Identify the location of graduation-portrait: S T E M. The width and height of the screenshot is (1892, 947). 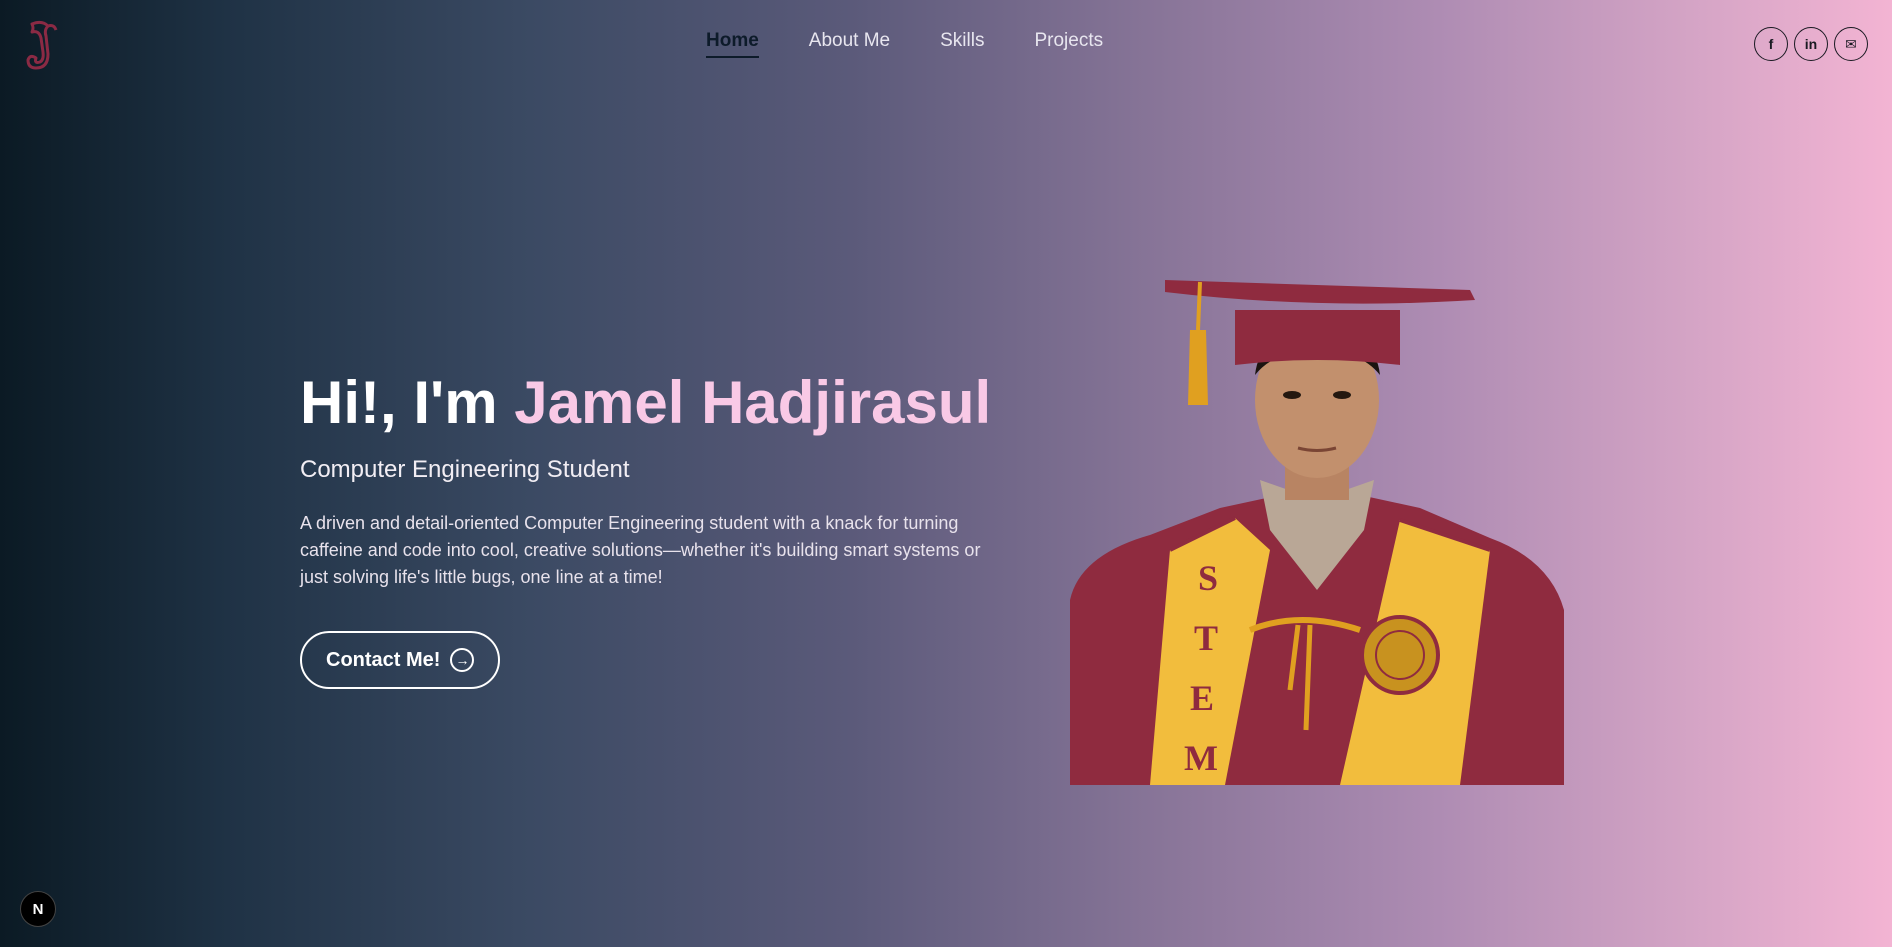
(1317, 532).